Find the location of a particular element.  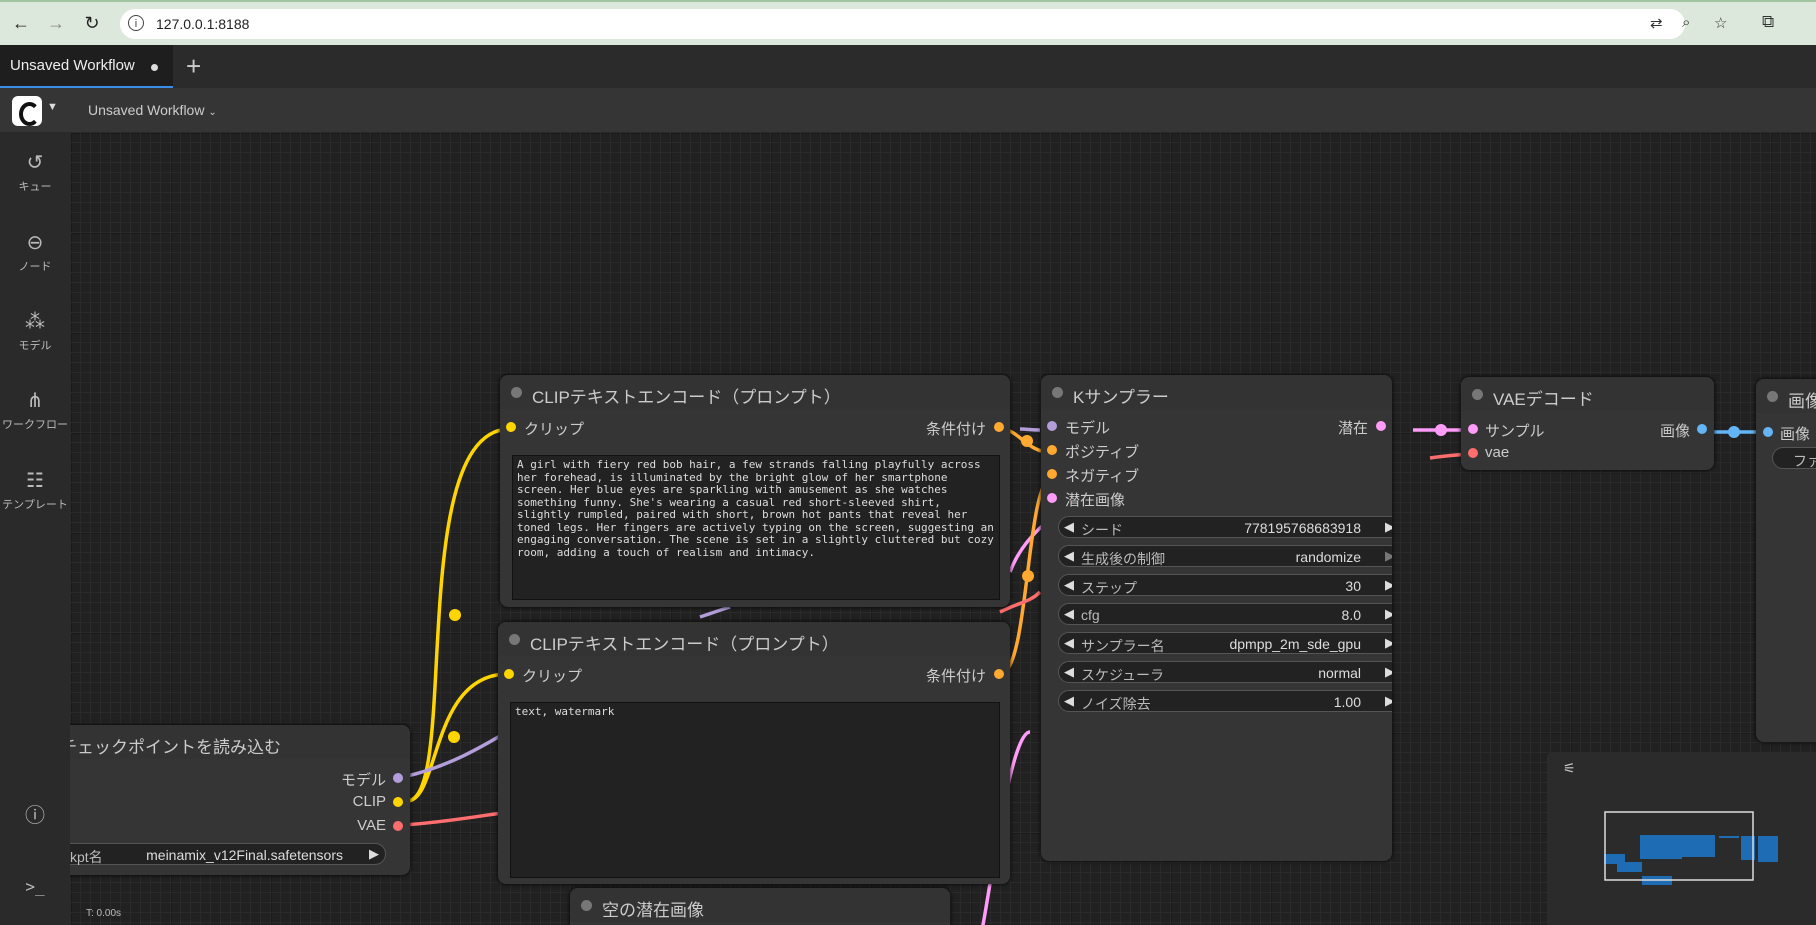

widget-label: ステップ is located at coordinates (1109, 588).